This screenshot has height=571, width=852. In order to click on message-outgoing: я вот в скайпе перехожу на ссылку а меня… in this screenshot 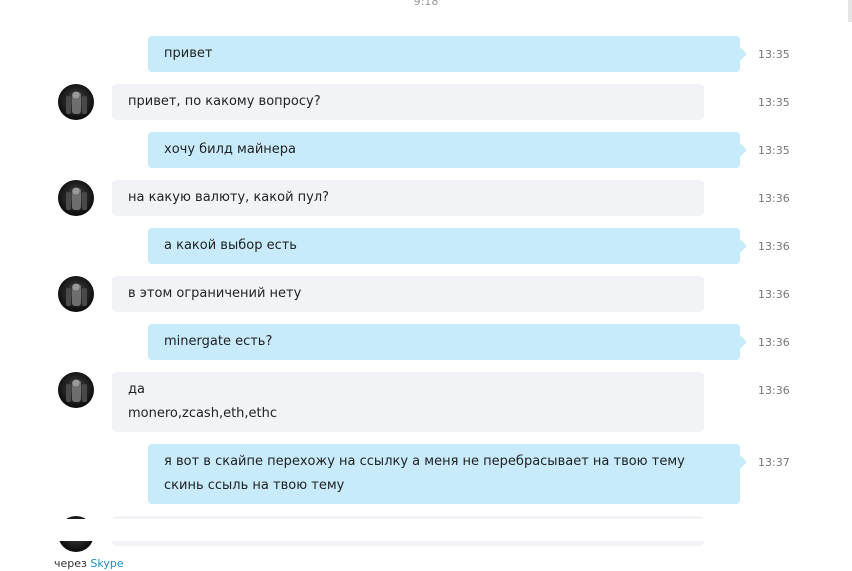, I will do `click(447, 474)`.